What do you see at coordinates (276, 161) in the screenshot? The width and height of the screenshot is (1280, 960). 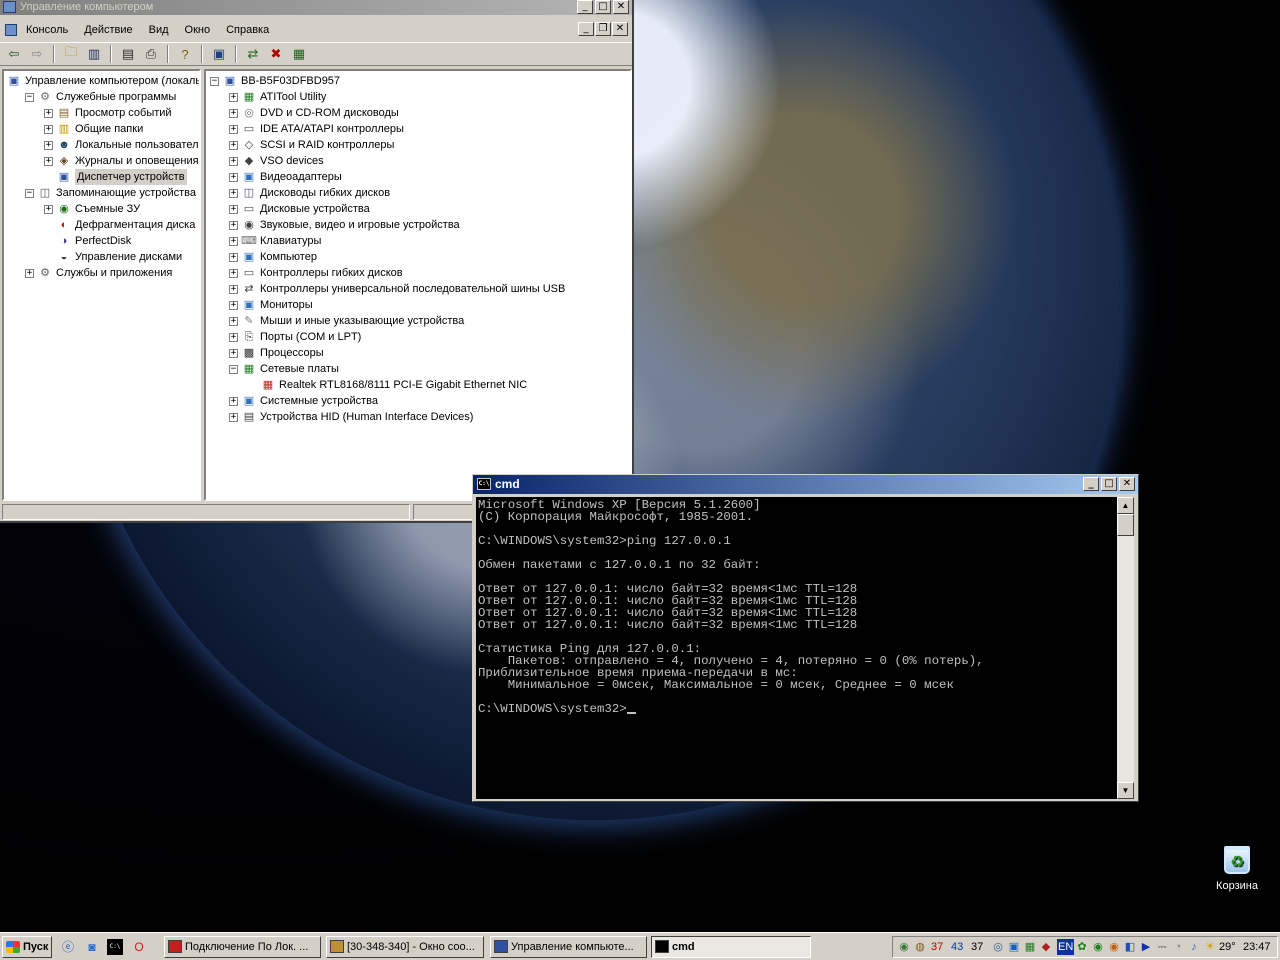 I see `device-category: + ◆ VSO devices` at bounding box center [276, 161].